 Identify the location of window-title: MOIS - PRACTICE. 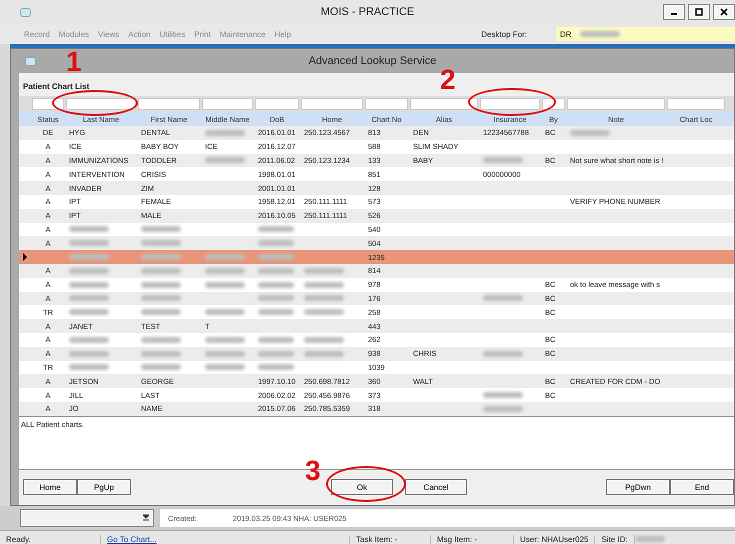
(367, 12).